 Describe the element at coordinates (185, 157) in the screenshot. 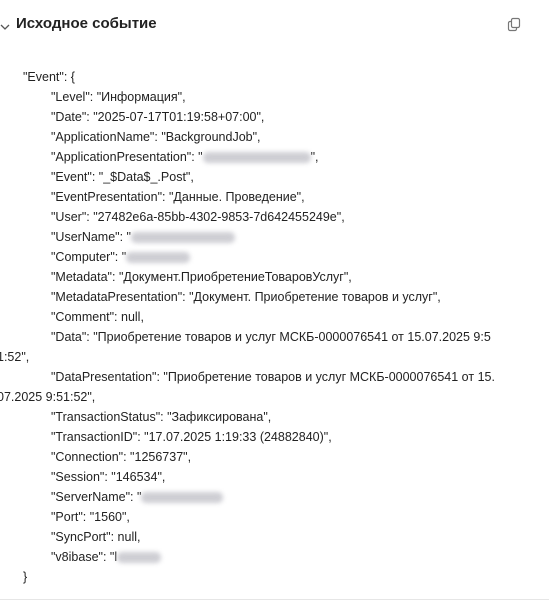

I see `application-presentation-line: "ApplicationPresentation": " ",` at that location.